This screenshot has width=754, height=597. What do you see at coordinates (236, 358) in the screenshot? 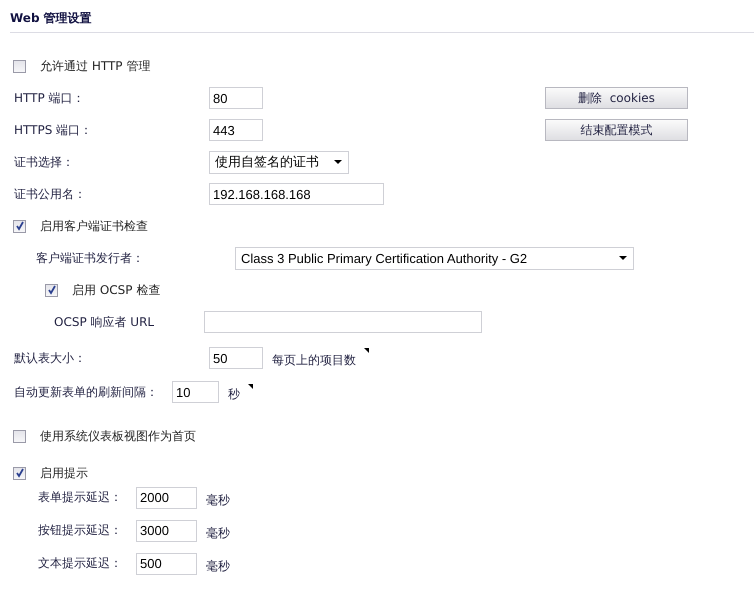
I see `input-field: 50` at bounding box center [236, 358].